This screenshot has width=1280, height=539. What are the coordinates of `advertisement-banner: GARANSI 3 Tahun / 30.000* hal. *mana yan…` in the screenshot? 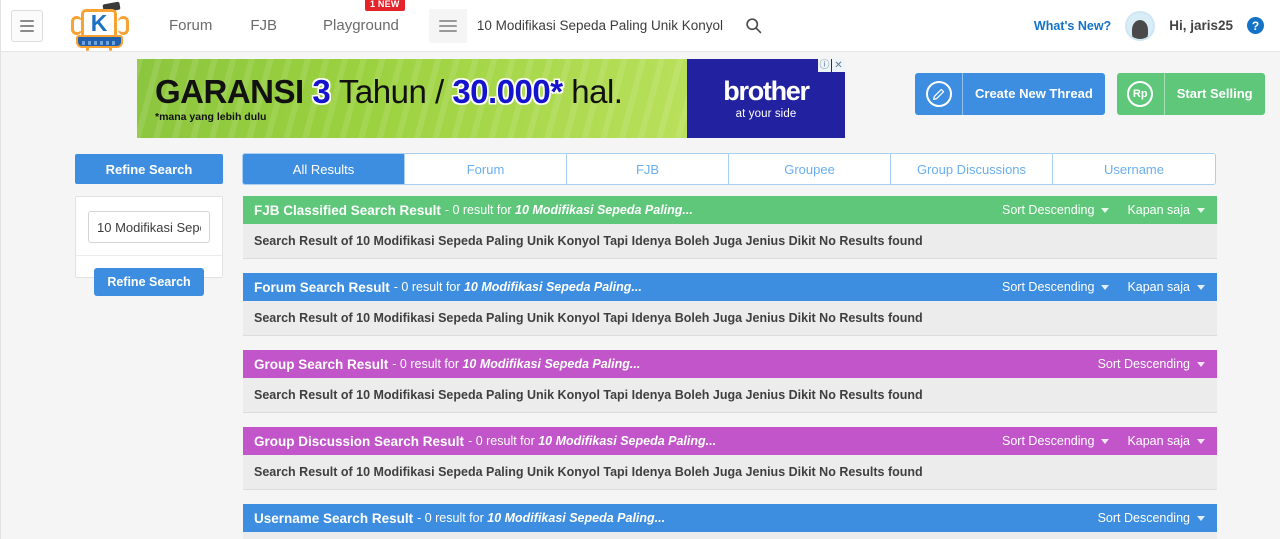 It's located at (491, 98).